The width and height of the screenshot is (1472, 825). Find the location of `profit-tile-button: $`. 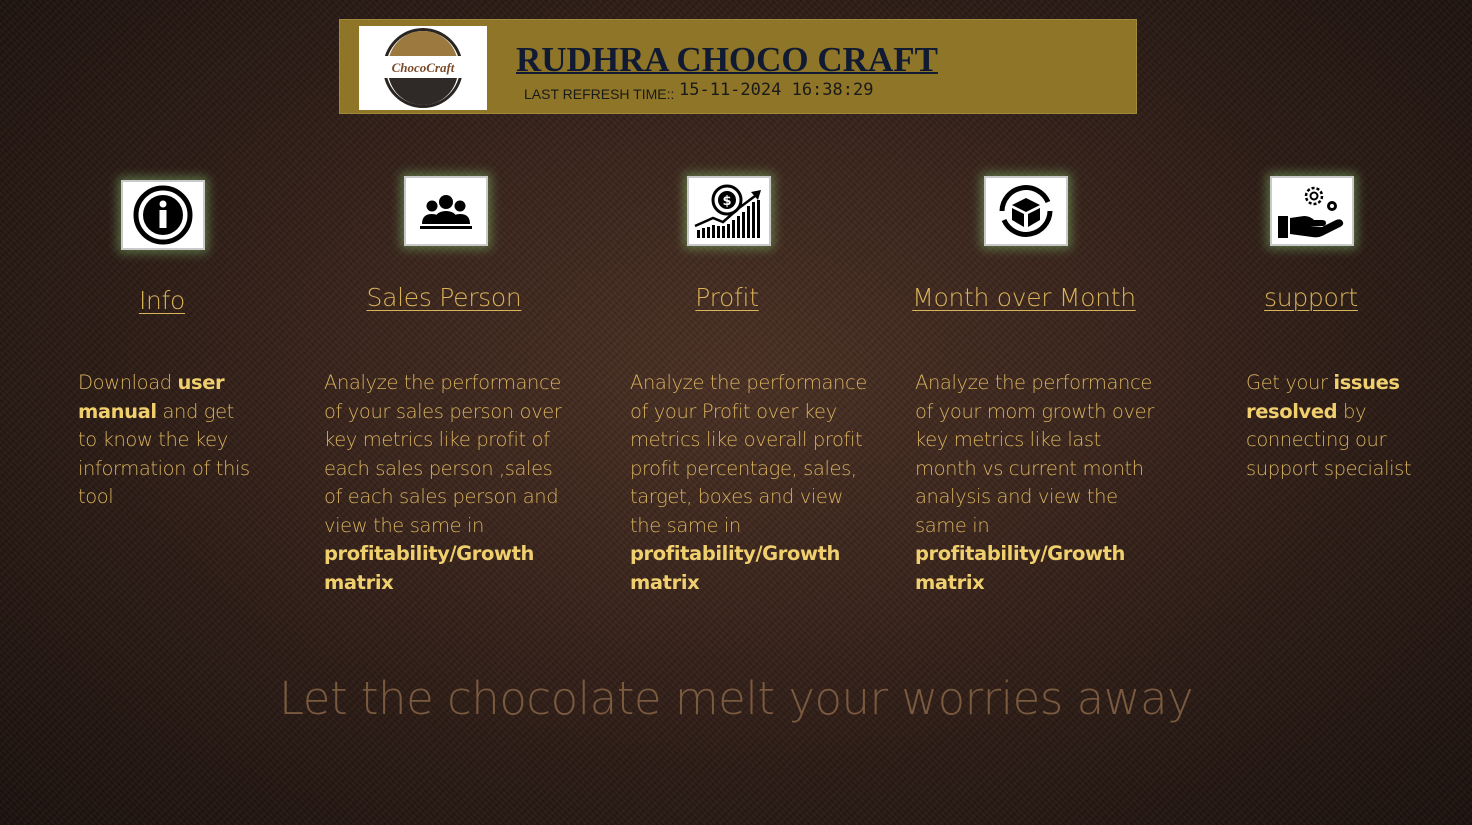

profit-tile-button: $ is located at coordinates (729, 211).